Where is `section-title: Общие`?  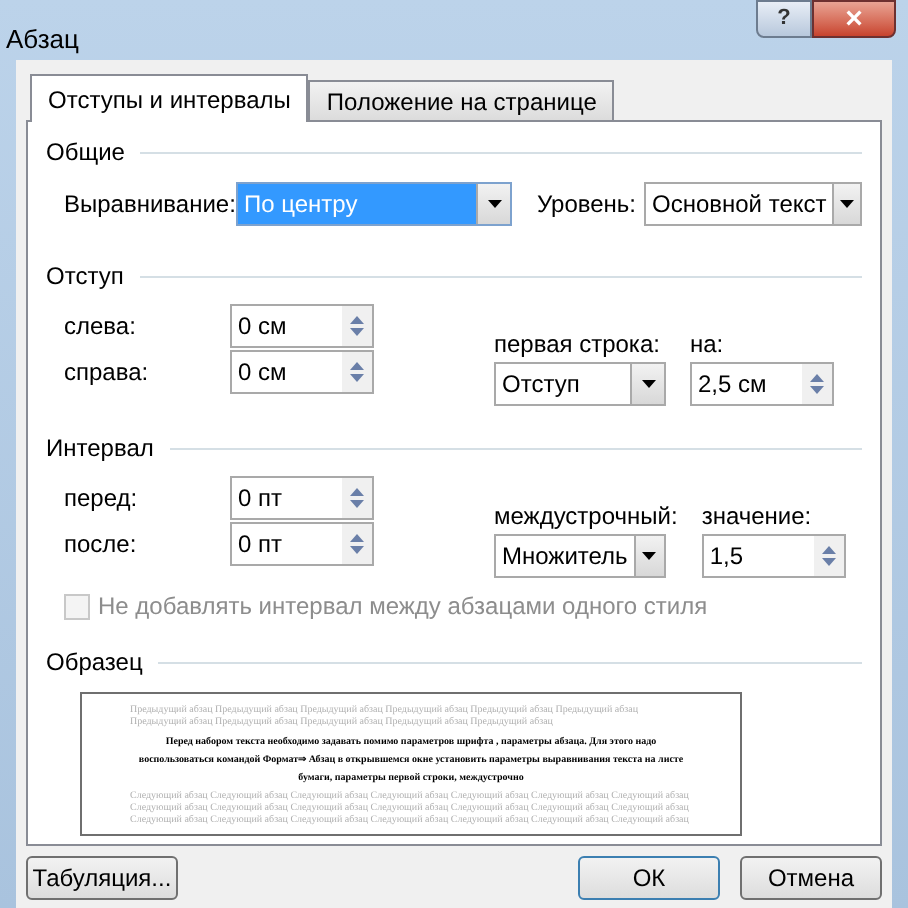
section-title: Общие is located at coordinates (85, 153).